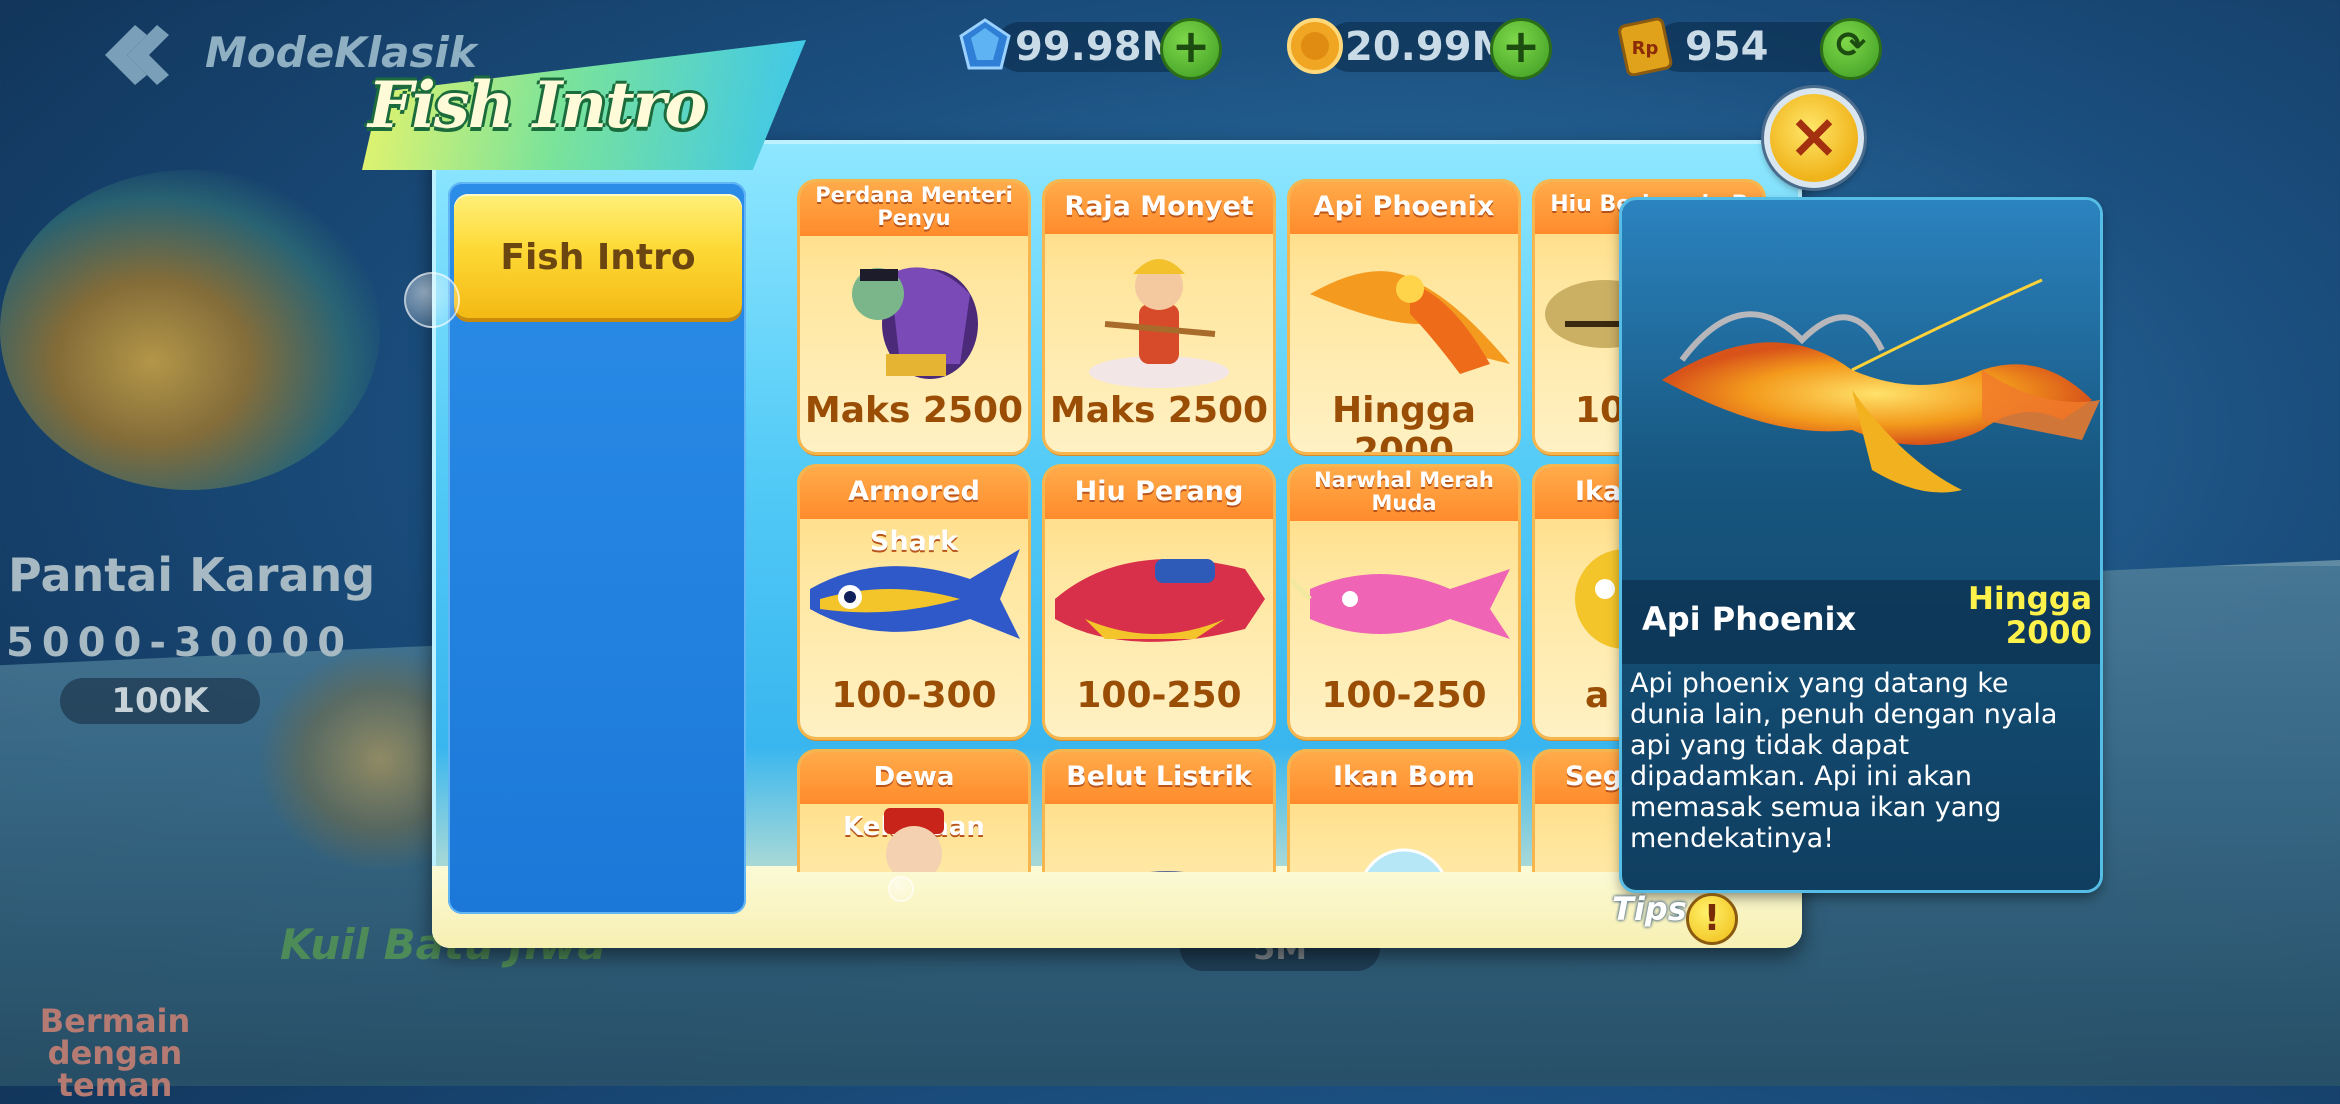  What do you see at coordinates (1712, 919) in the screenshot?
I see `tips-info-icon: !` at bounding box center [1712, 919].